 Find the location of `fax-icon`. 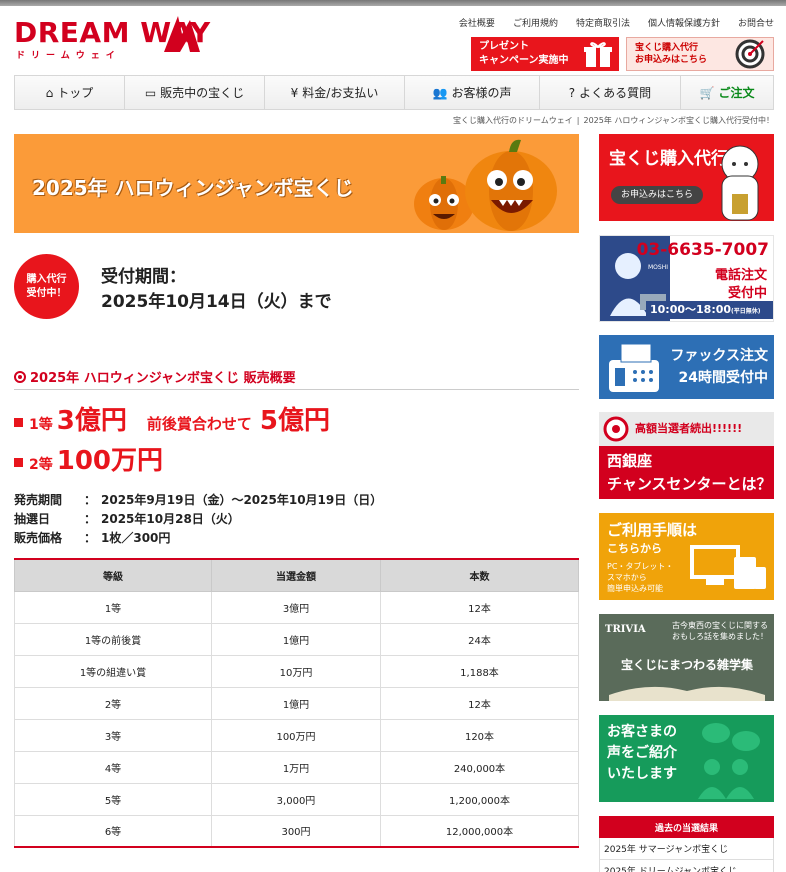

fax-icon is located at coordinates (634, 367).